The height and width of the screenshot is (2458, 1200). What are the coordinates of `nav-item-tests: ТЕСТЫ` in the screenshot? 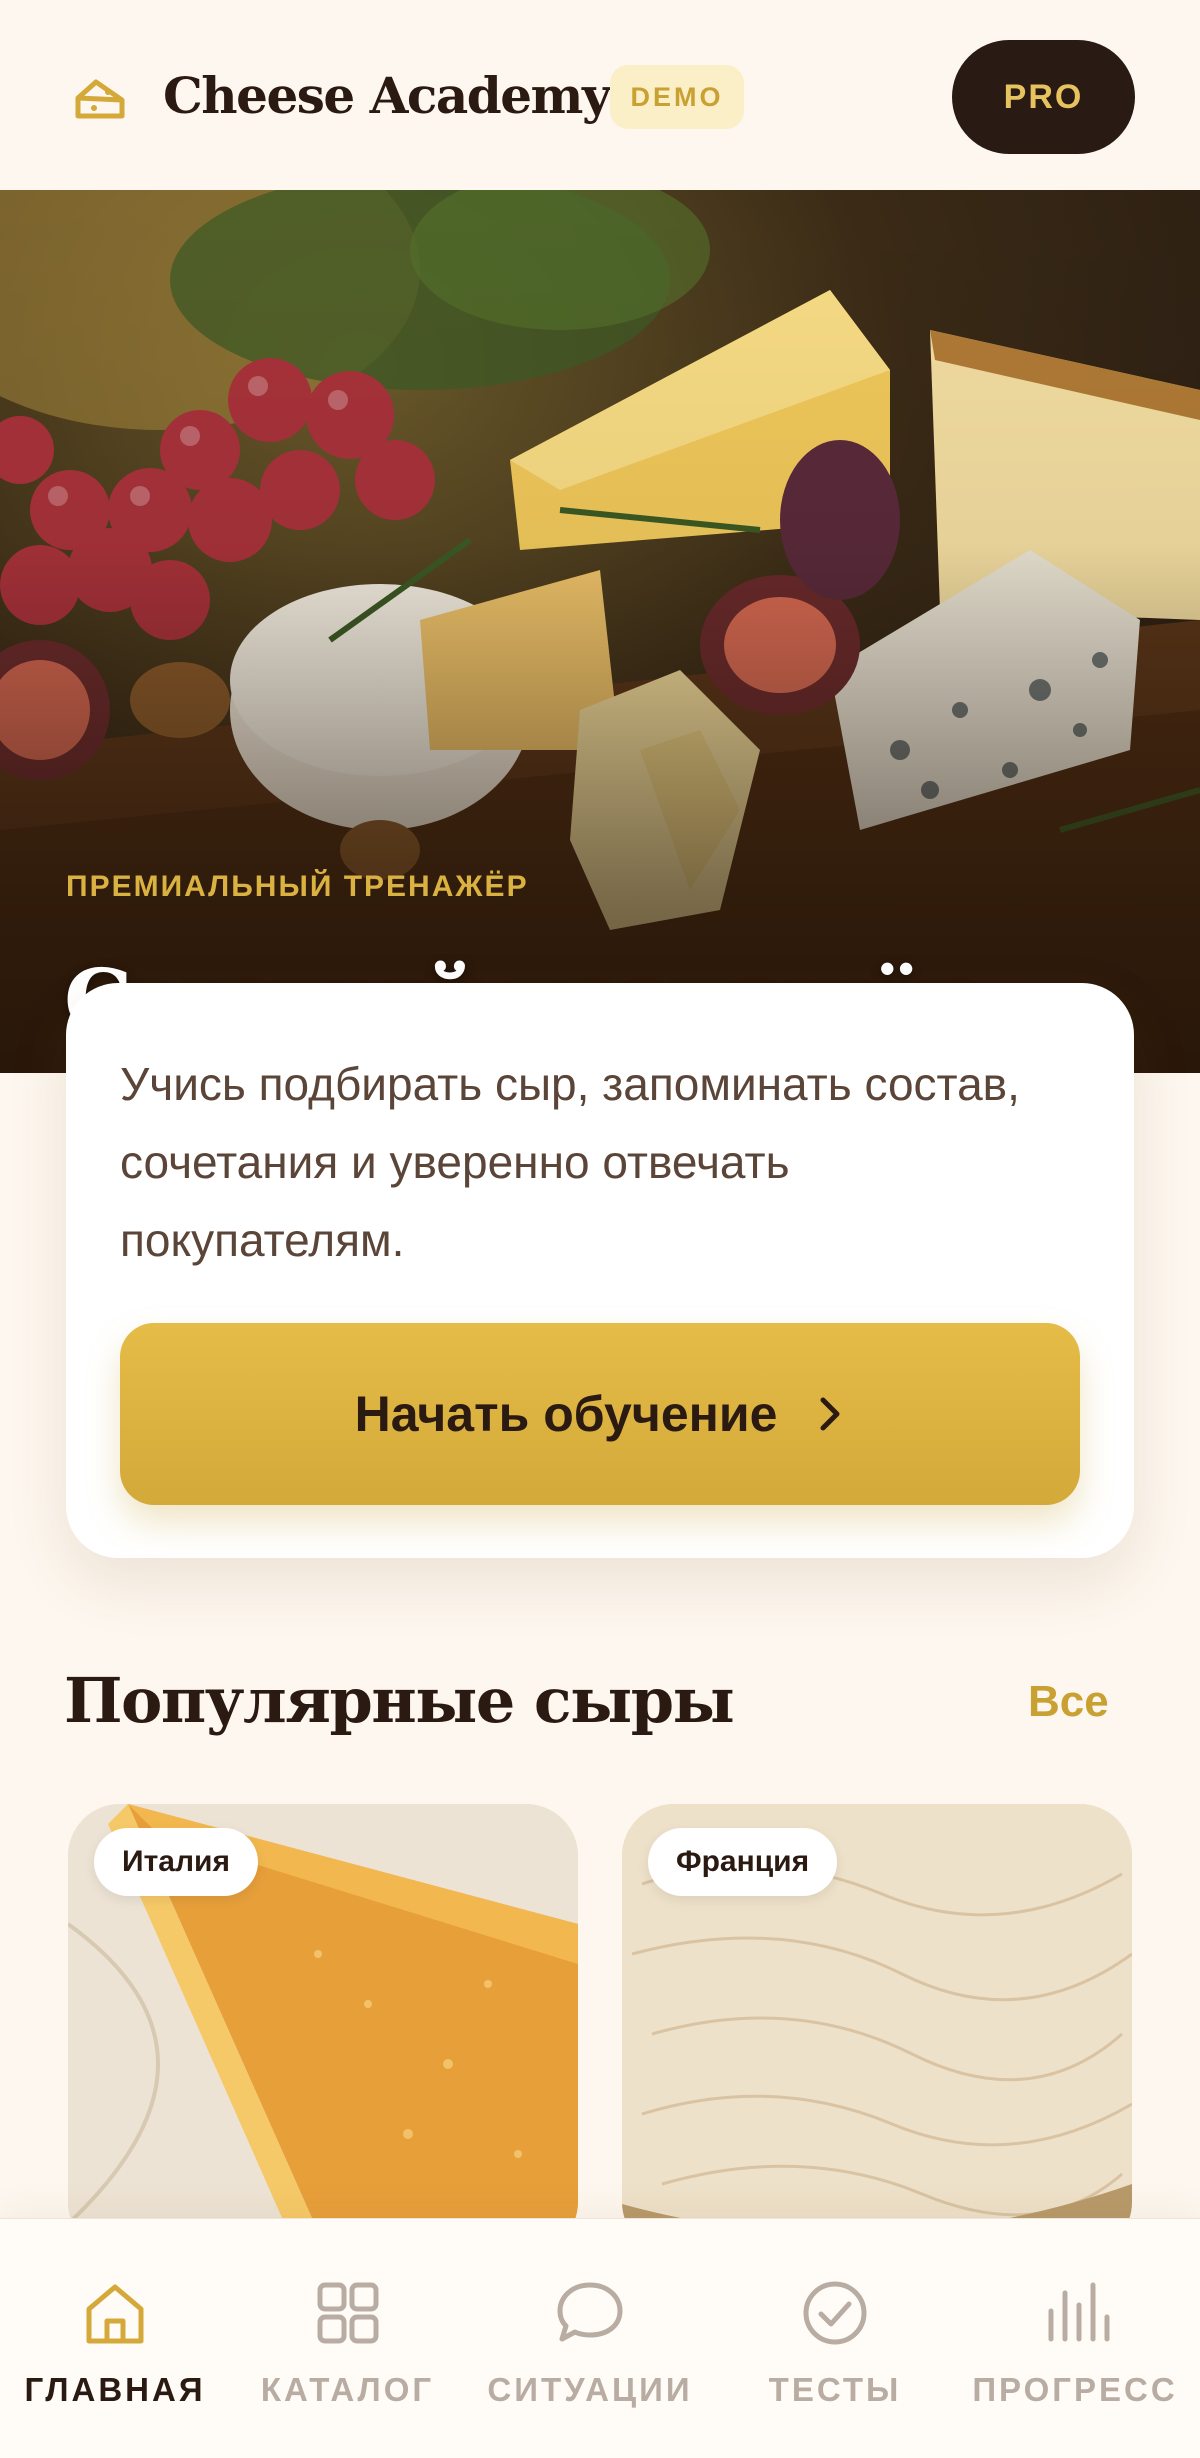 It's located at (835, 2338).